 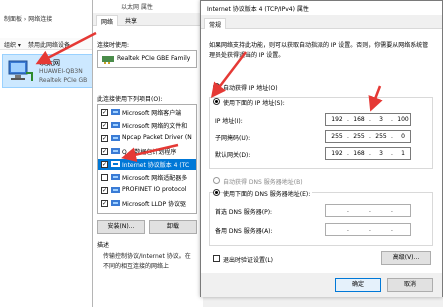 I want to click on preferred-dns-label: 首选 DNS 服务器(P):, so click(x=244, y=212).